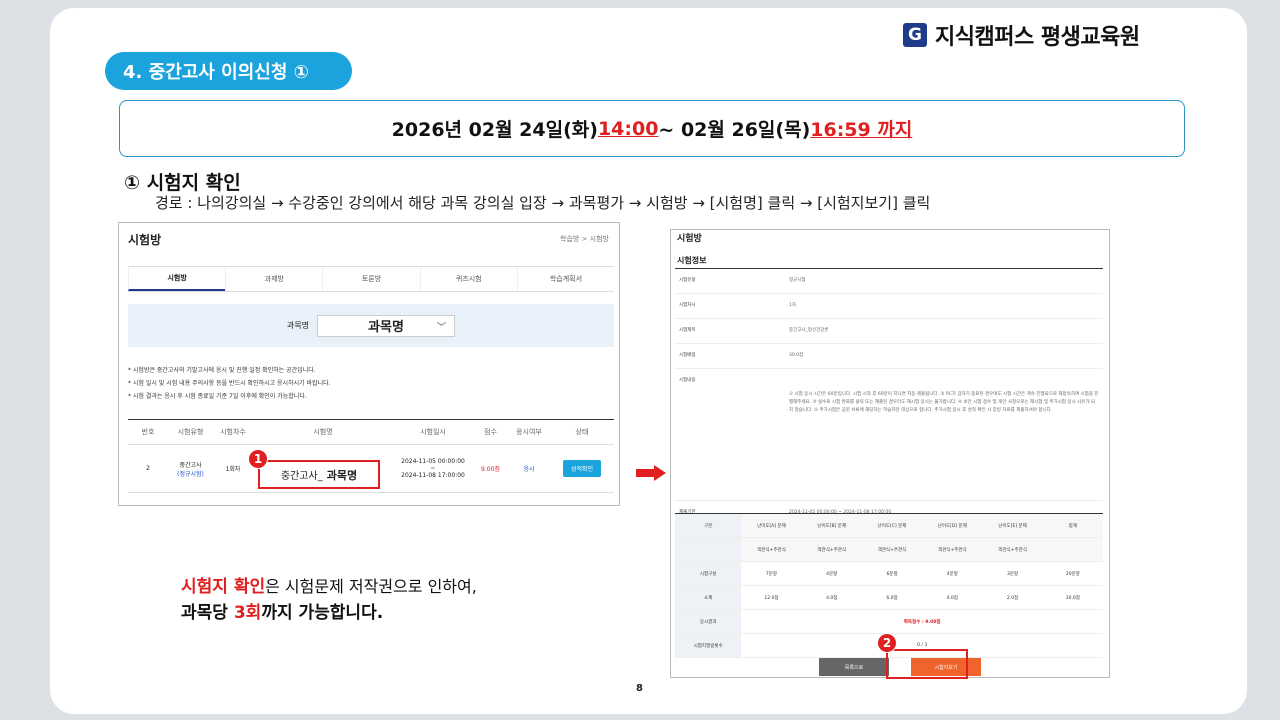  What do you see at coordinates (233, 432) in the screenshot?
I see `col-round: 시험차수` at bounding box center [233, 432].